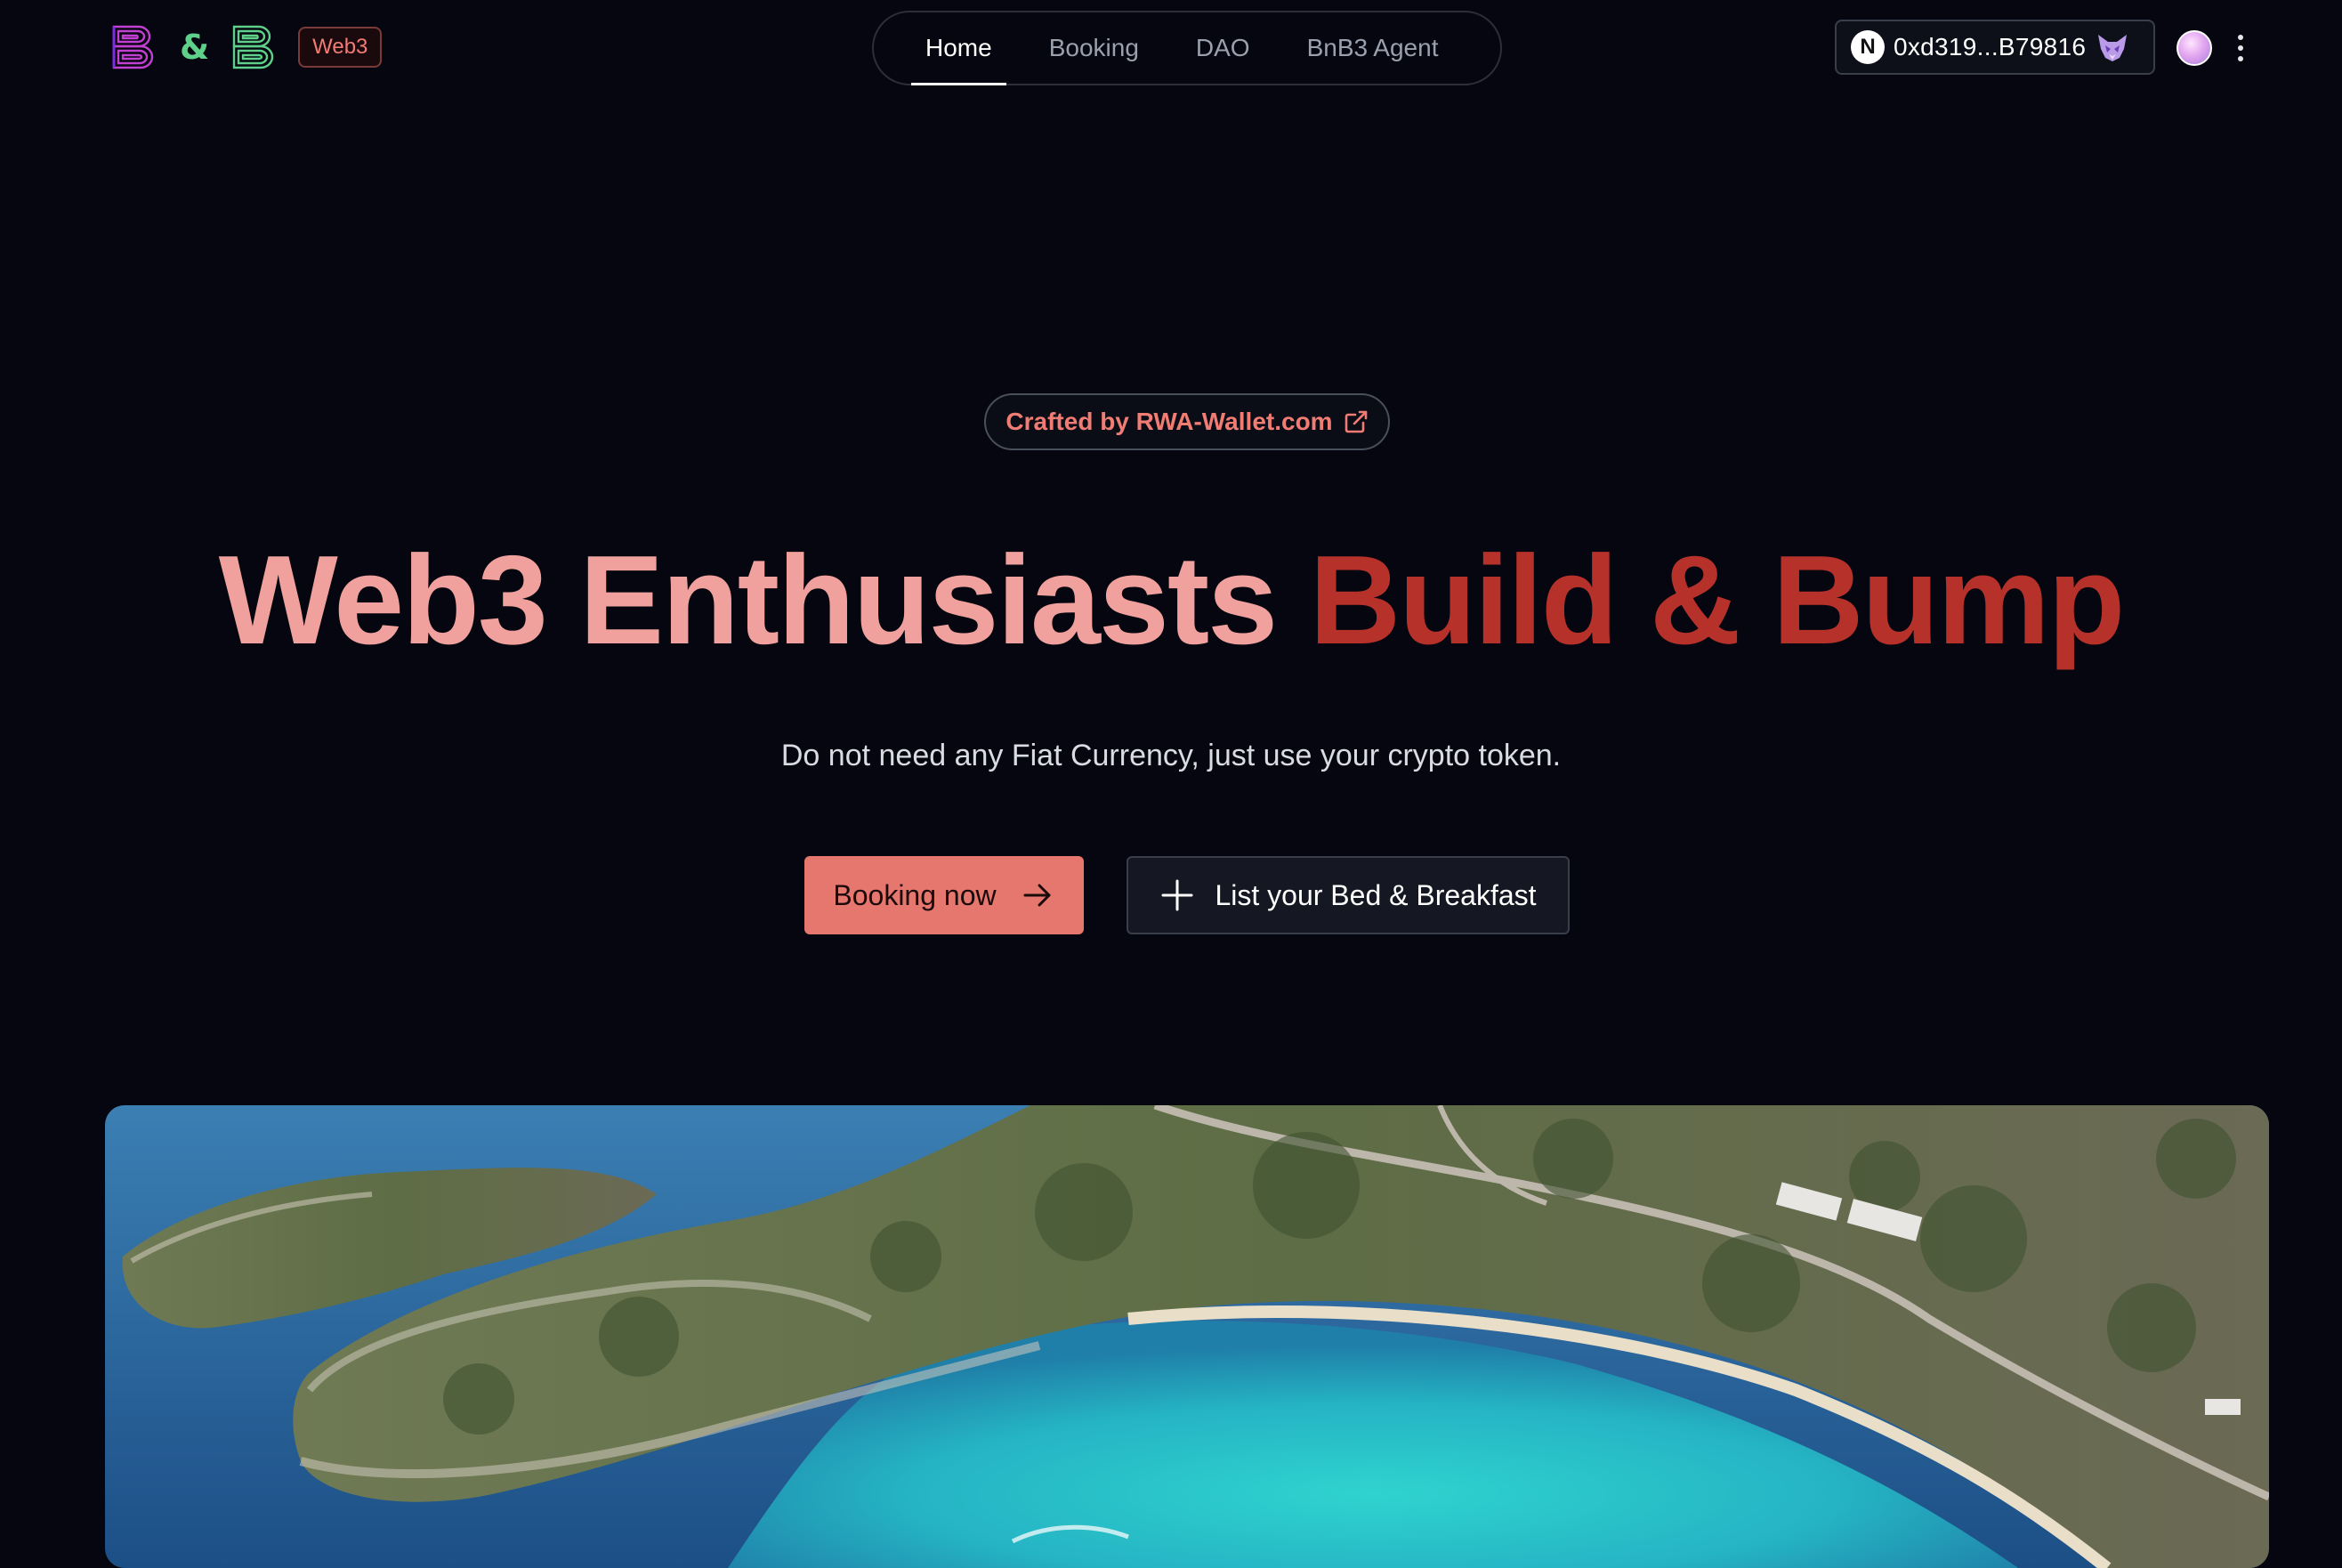 The image size is (2342, 1568). I want to click on wallet-address: 0xd319...B79816, so click(1990, 47).